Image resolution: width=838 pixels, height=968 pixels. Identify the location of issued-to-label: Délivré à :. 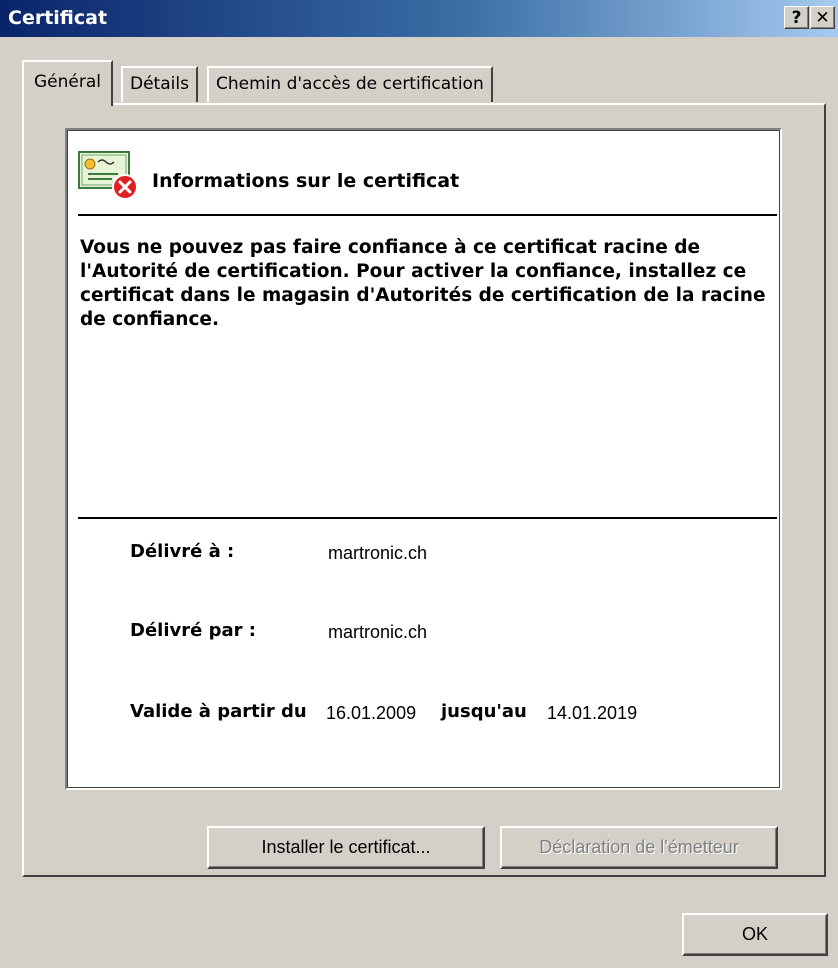
(182, 551).